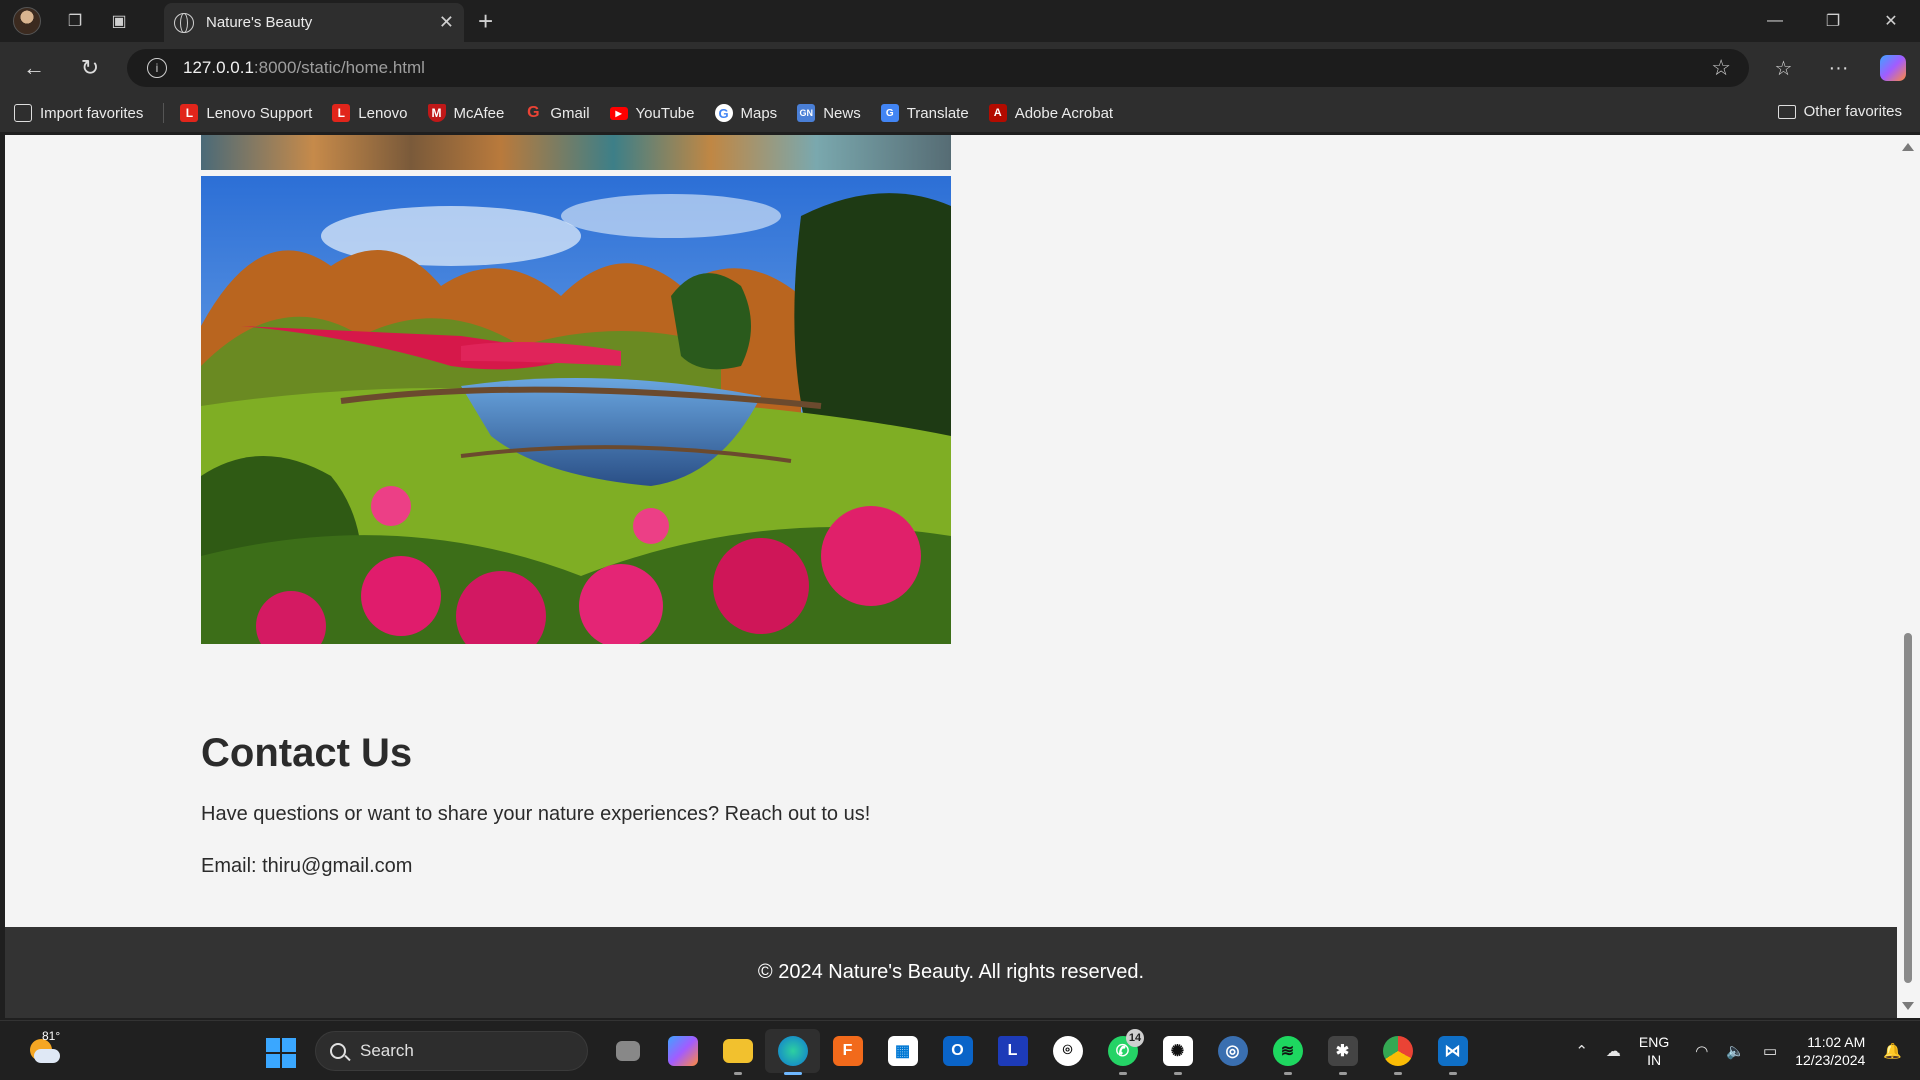 Image resolution: width=1920 pixels, height=1080 pixels. What do you see at coordinates (1581, 1051) in the screenshot?
I see `chevron-up-icon: ⌃` at bounding box center [1581, 1051].